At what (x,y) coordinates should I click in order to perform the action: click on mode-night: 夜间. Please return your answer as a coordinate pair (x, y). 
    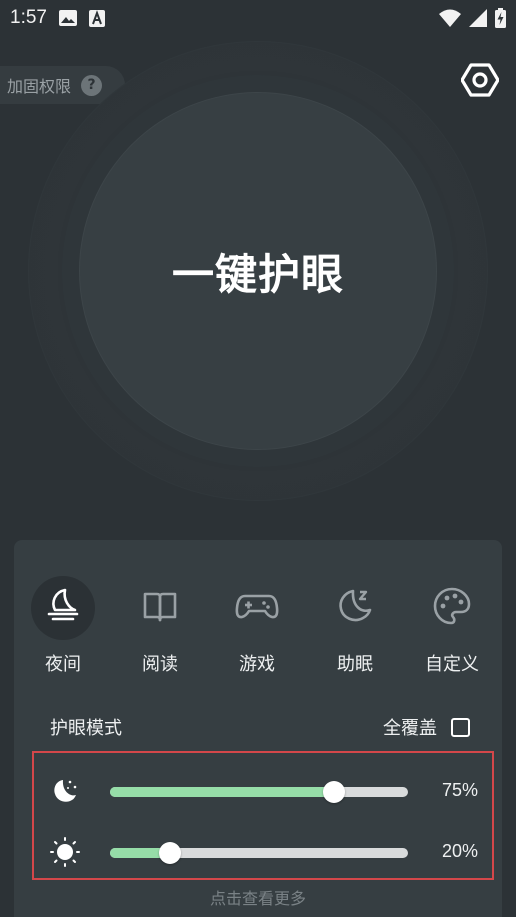
    Looking at the image, I should click on (63, 626).